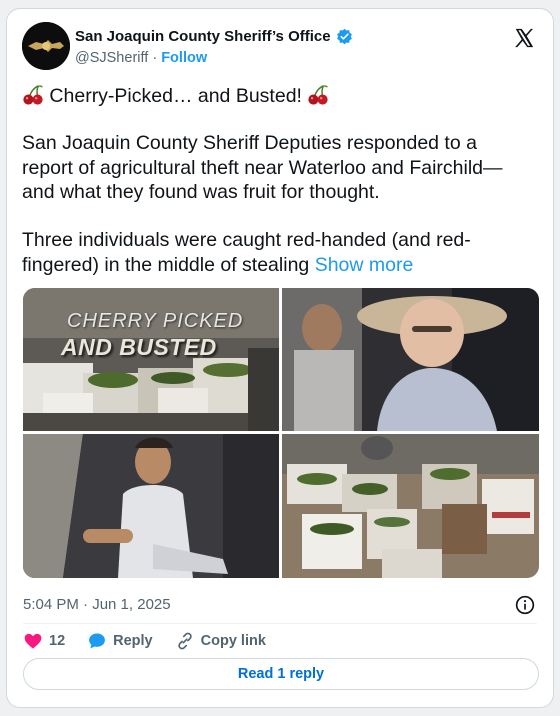  I want to click on verified-badge-icon, so click(344, 36).